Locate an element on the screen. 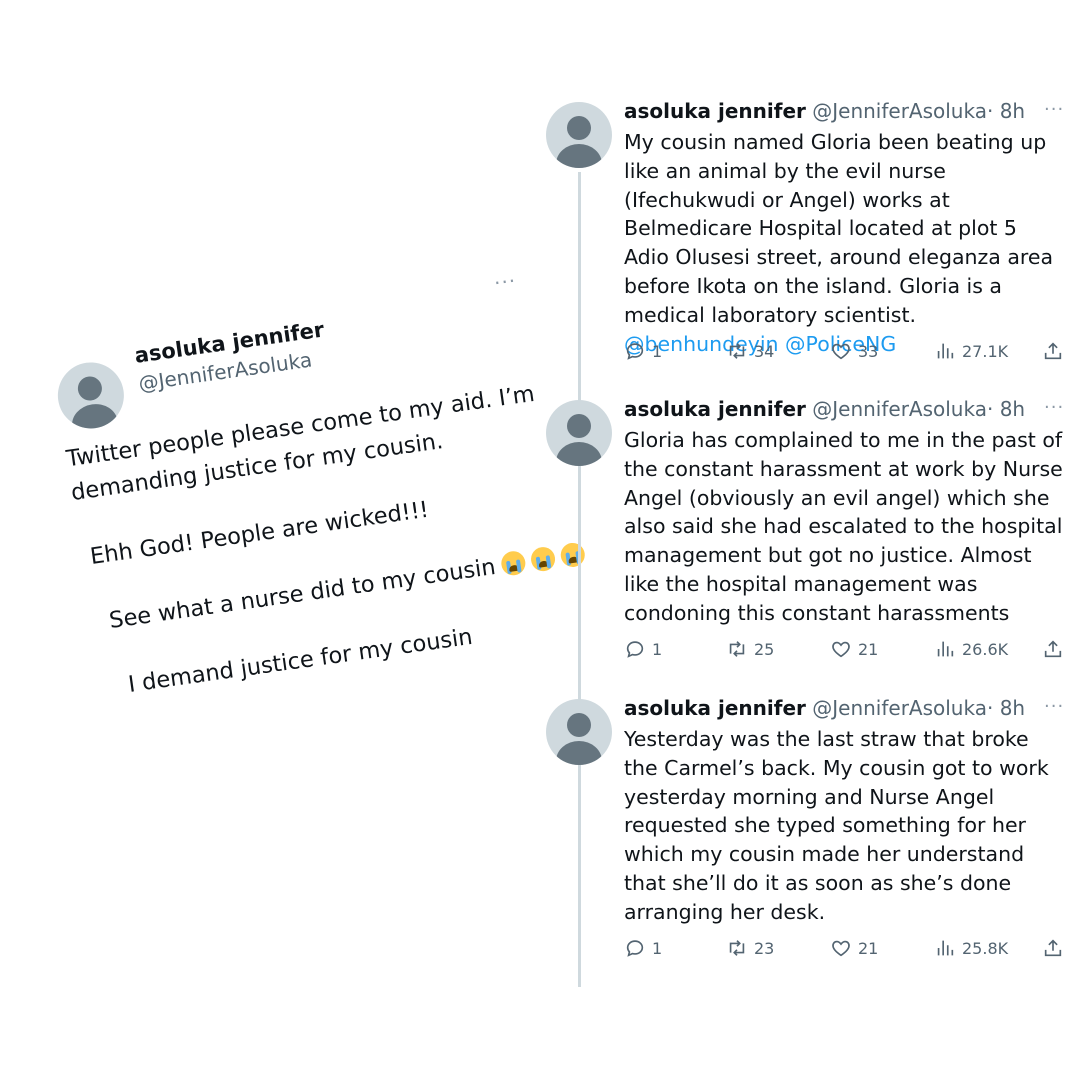 Image resolution: width=1080 pixels, height=1080 pixels. tweet-actions: 1 34 33 27.1K is located at coordinates (849, 354).